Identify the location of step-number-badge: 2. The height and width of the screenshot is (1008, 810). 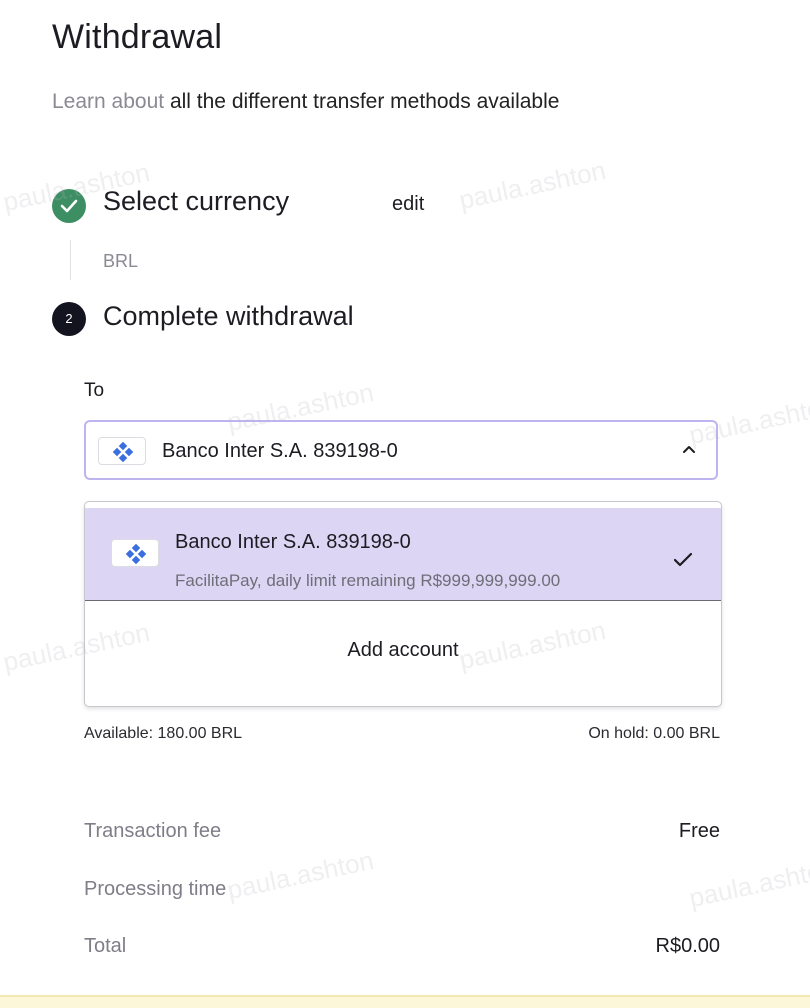
(69, 319).